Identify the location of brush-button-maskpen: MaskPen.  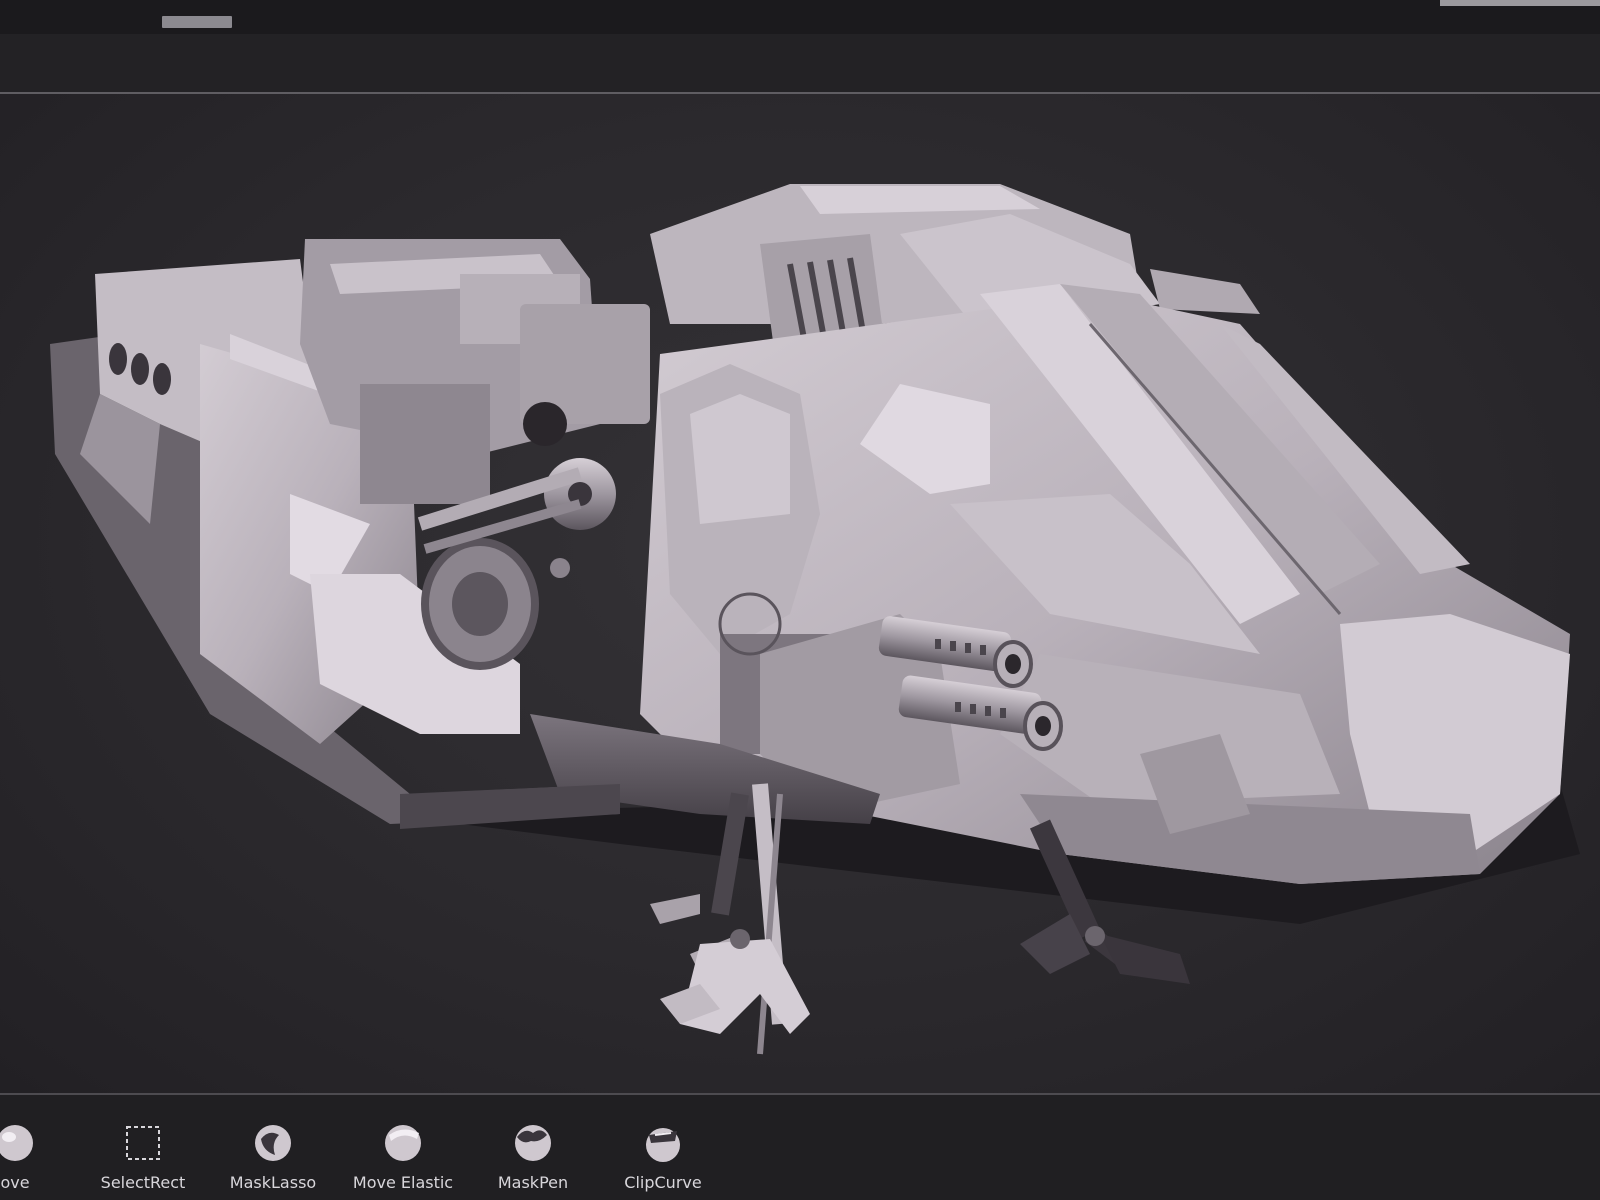
(533, 1152).